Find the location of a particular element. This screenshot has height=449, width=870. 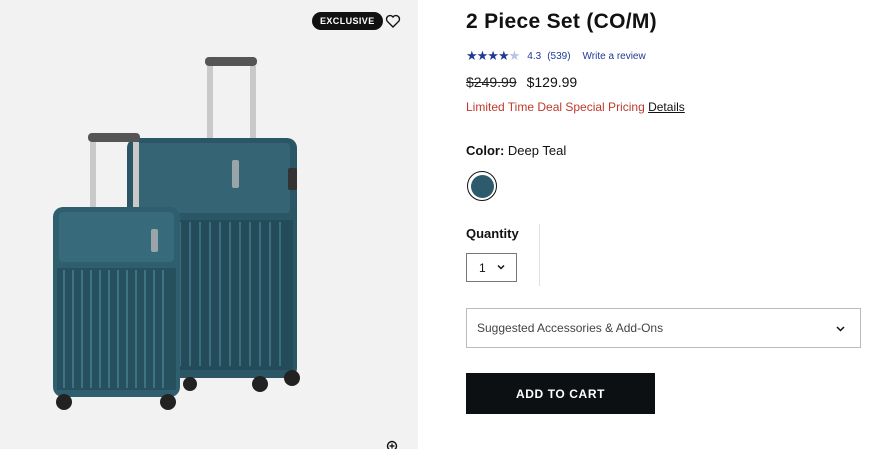

deal-details-link: Details is located at coordinates (666, 107).